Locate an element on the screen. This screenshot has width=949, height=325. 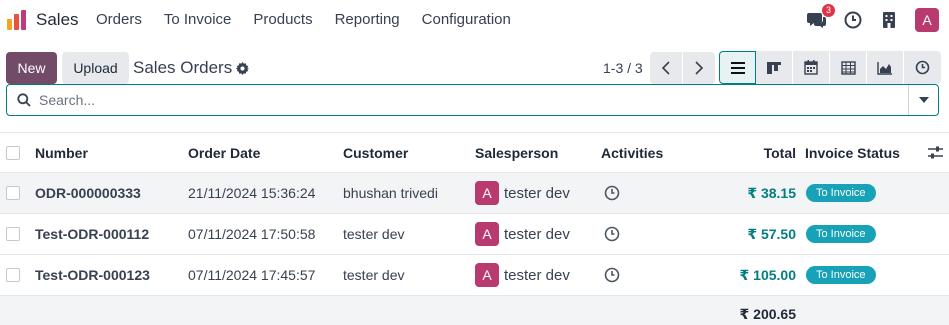
grand-total: ₹ 200.65 is located at coordinates (767, 314).